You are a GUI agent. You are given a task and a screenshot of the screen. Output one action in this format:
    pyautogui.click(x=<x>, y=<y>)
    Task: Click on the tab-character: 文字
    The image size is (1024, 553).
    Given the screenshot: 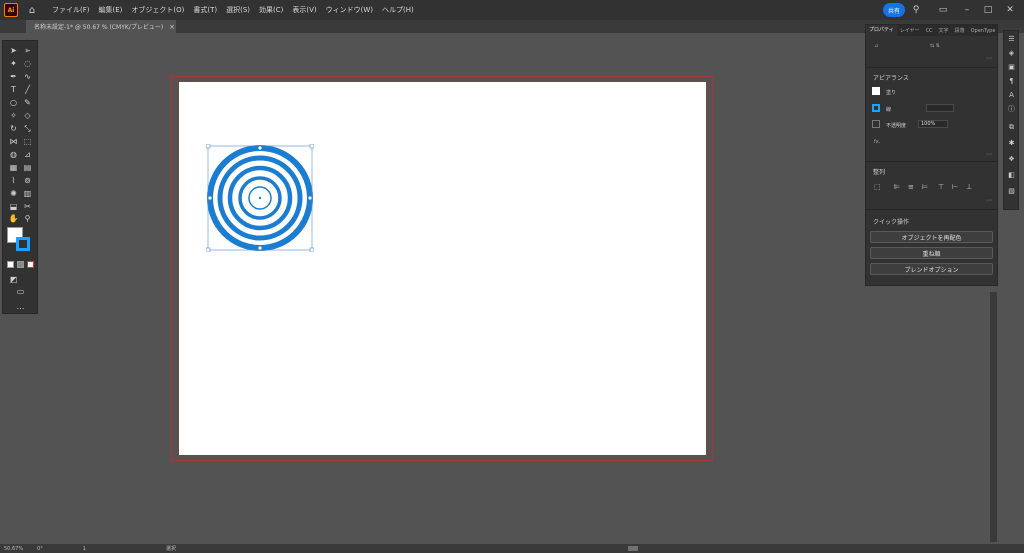 What is the action you would take?
    pyautogui.click(x=944, y=30)
    